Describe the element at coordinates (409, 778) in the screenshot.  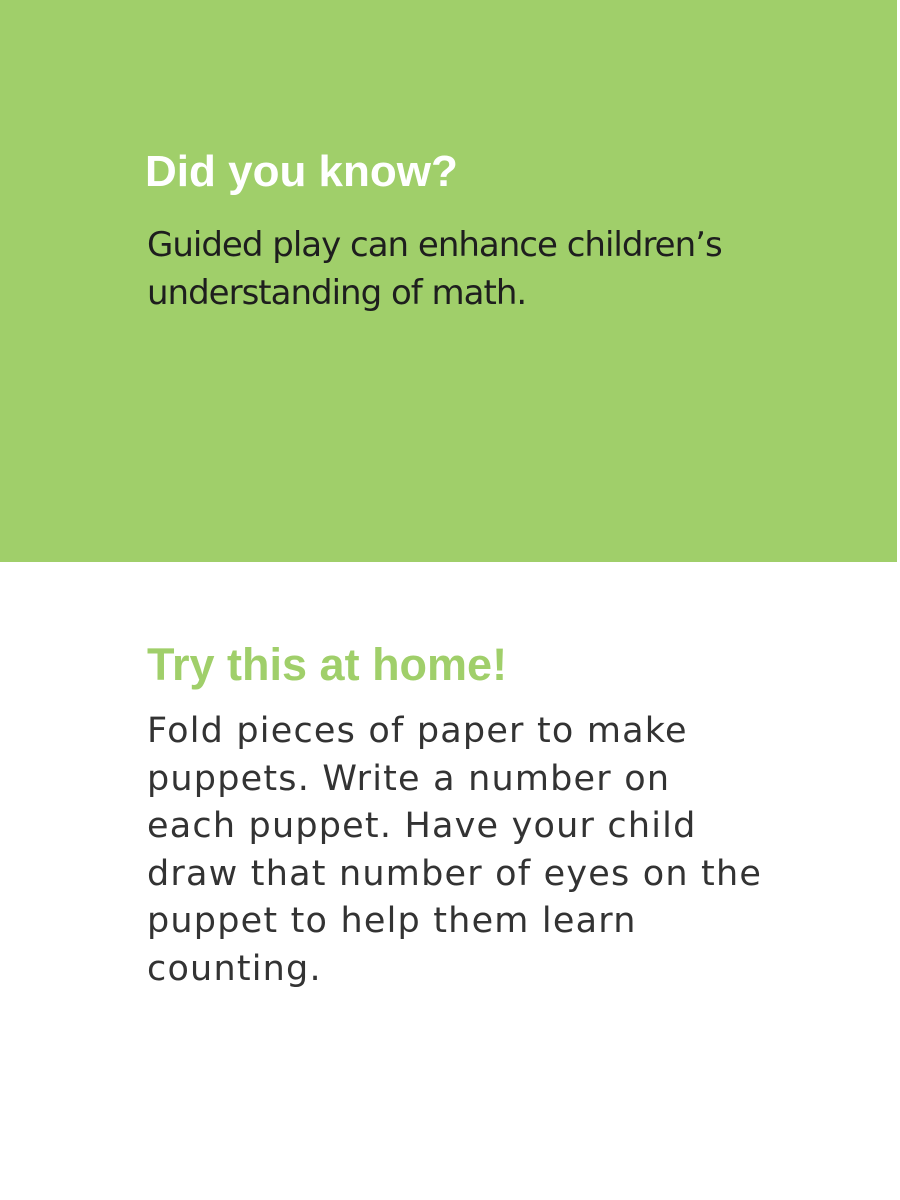
I see `try-this-line: puppets. Write a number on` at that location.